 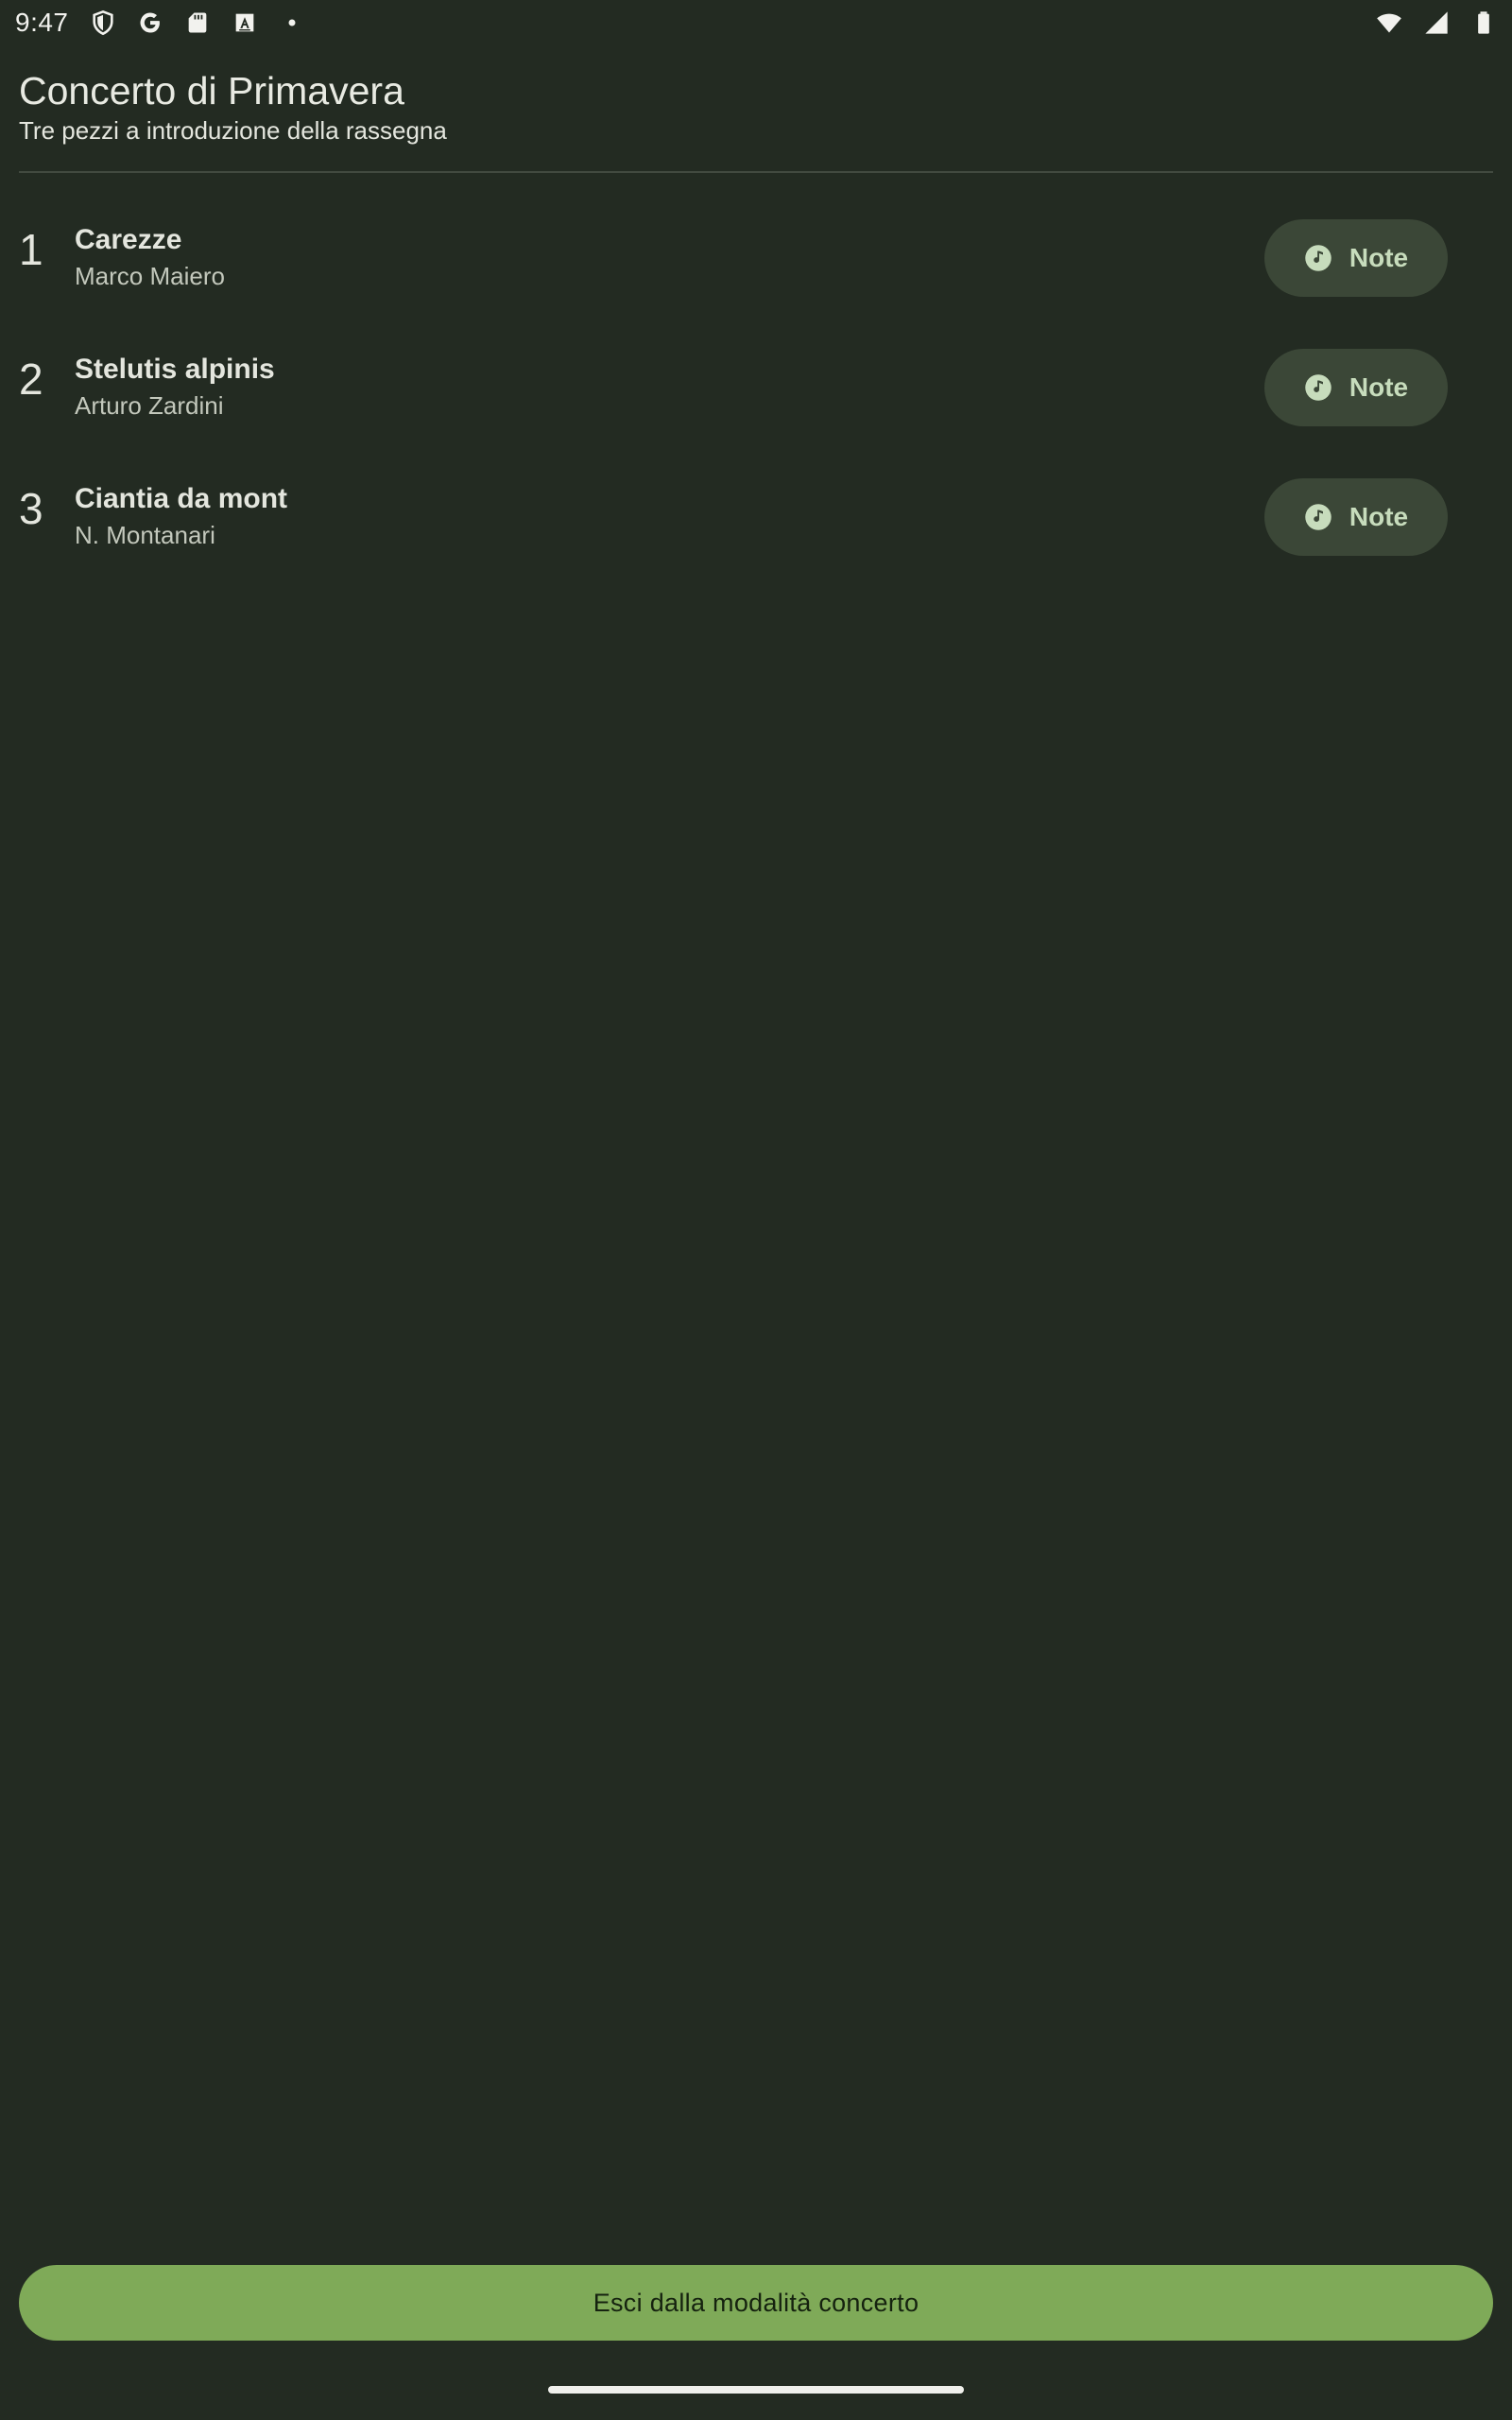 I want to click on signal-icon, so click(x=1436, y=22).